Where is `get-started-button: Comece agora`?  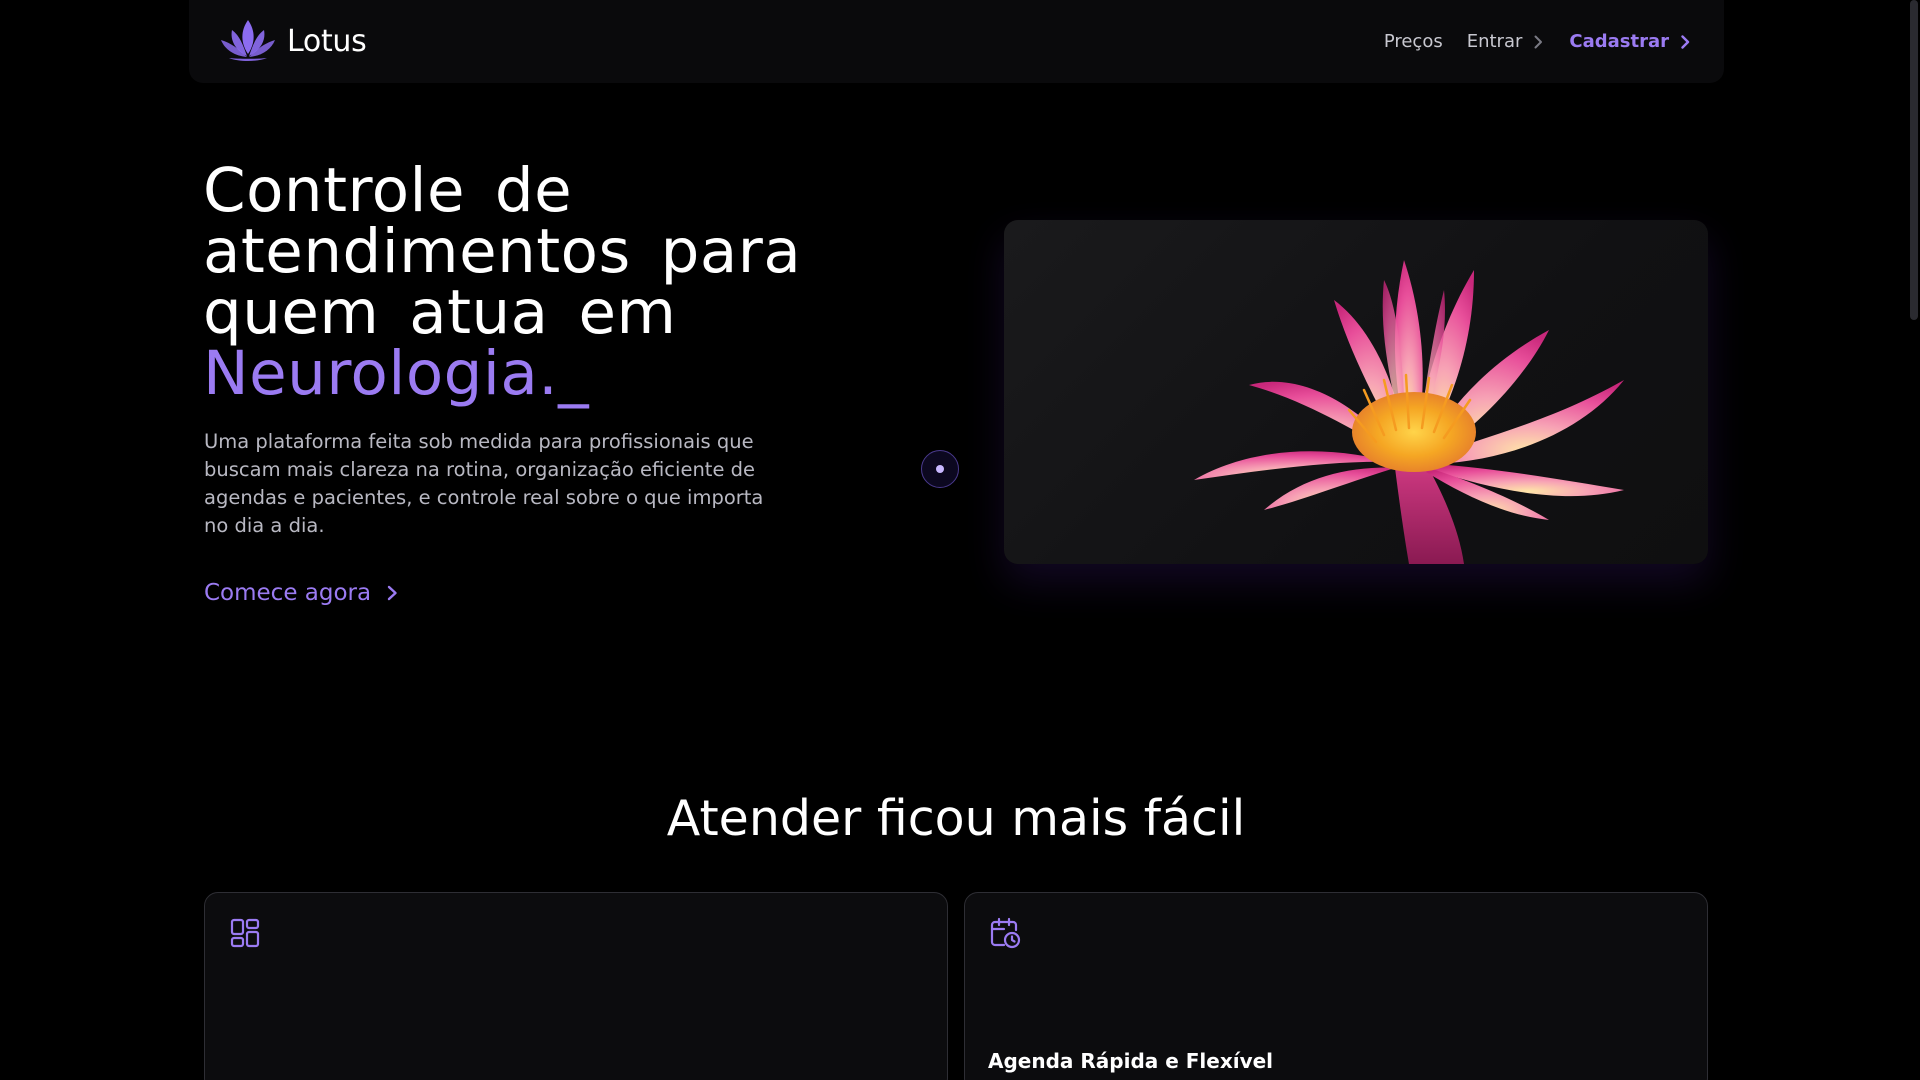 get-started-button: Comece agora is located at coordinates (301, 593).